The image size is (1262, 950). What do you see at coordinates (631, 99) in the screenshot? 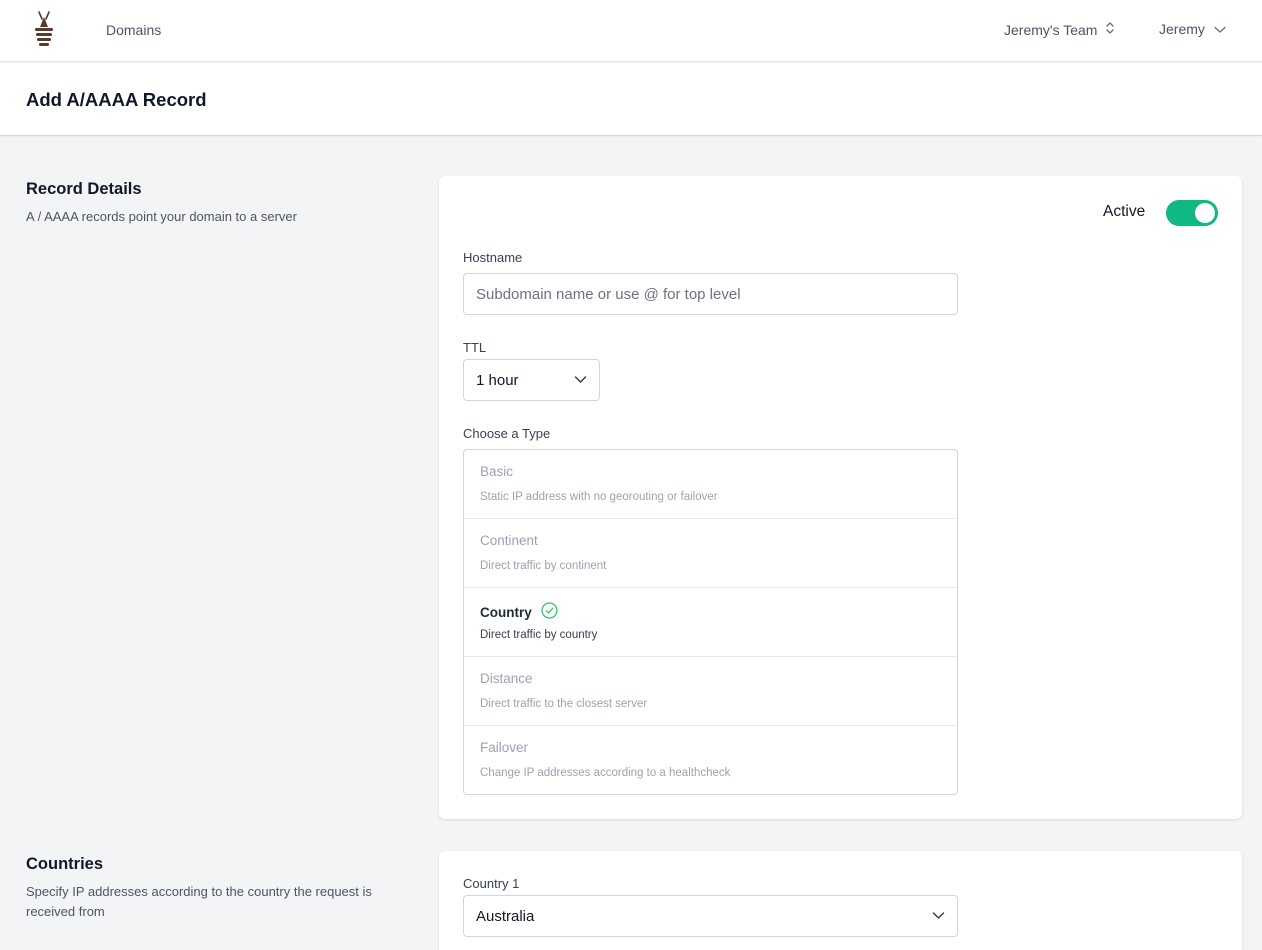
I see `page-header: Add A/AAAA Record` at bounding box center [631, 99].